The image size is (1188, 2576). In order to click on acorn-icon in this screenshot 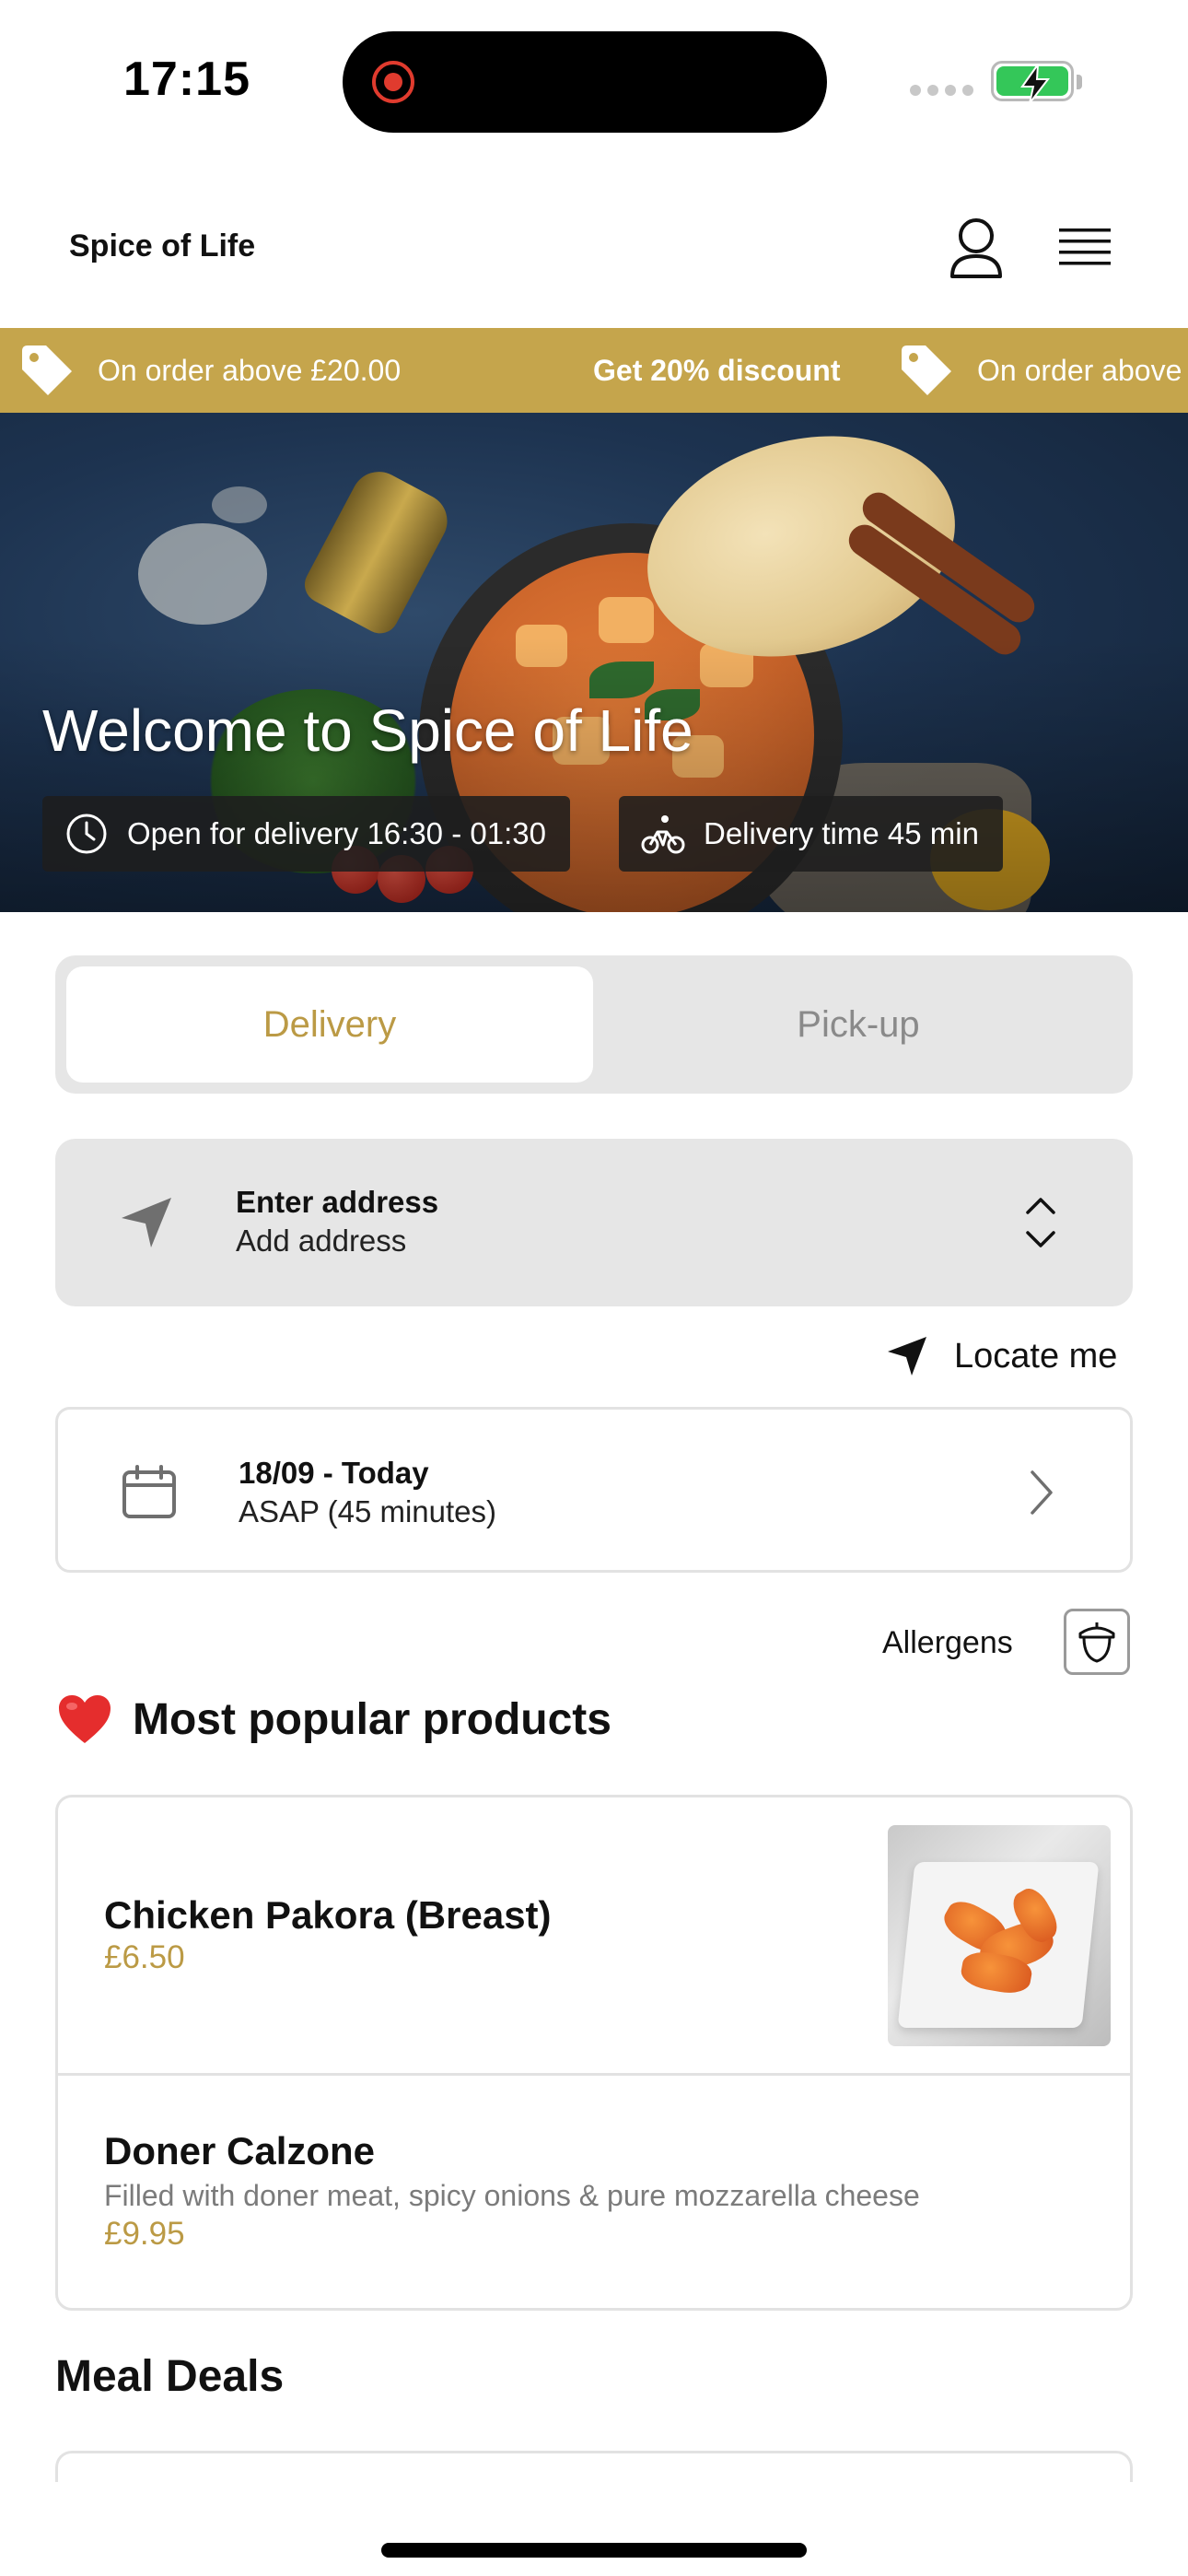, I will do `click(1096, 1642)`.